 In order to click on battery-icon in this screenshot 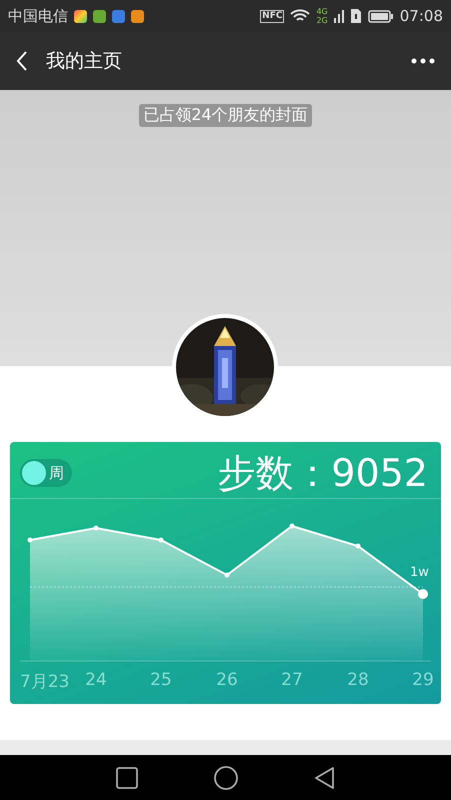, I will do `click(381, 16)`.